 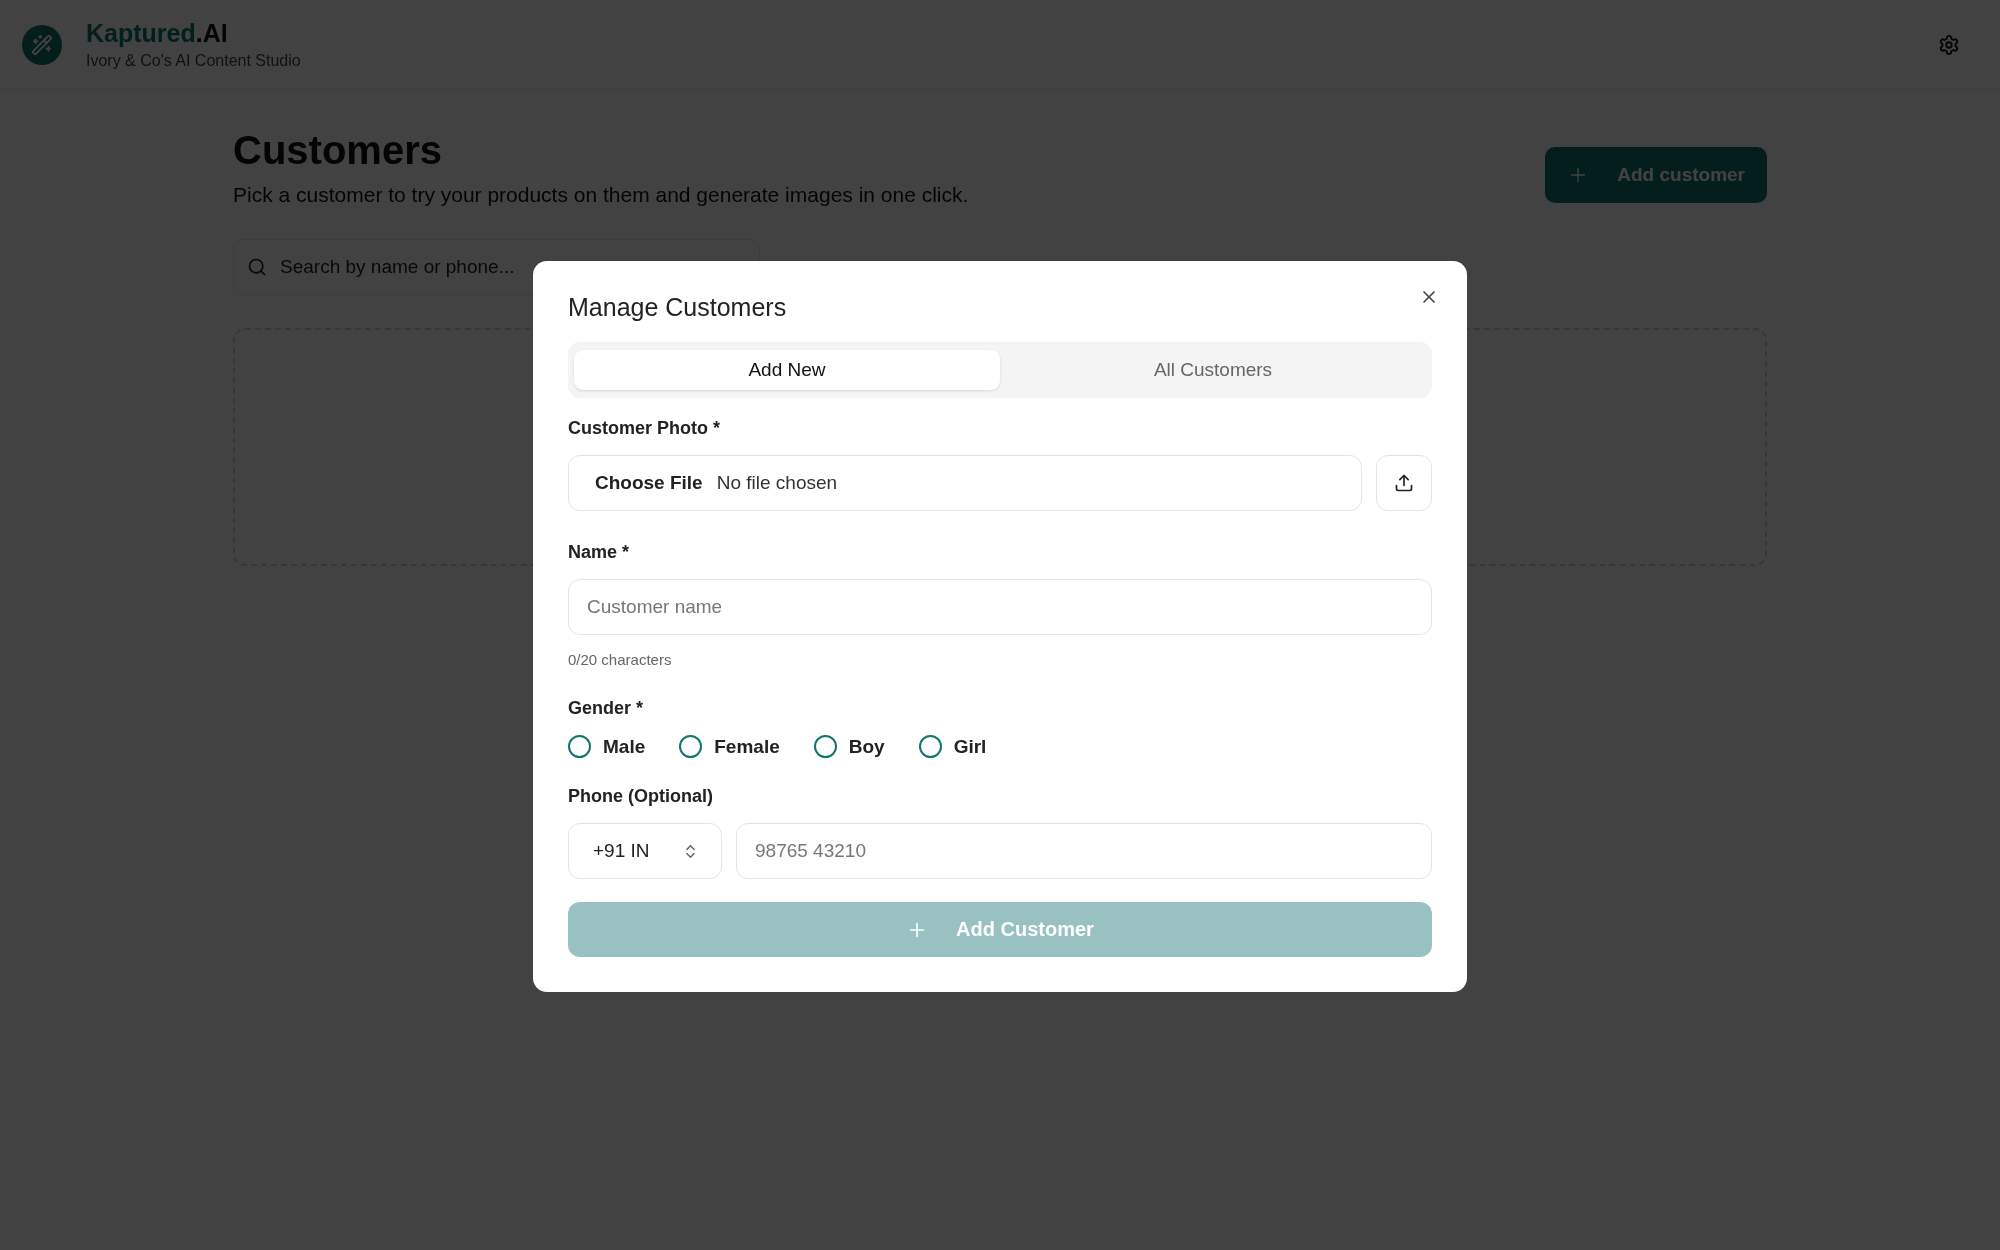 I want to click on radio-label: Girl, so click(x=970, y=746).